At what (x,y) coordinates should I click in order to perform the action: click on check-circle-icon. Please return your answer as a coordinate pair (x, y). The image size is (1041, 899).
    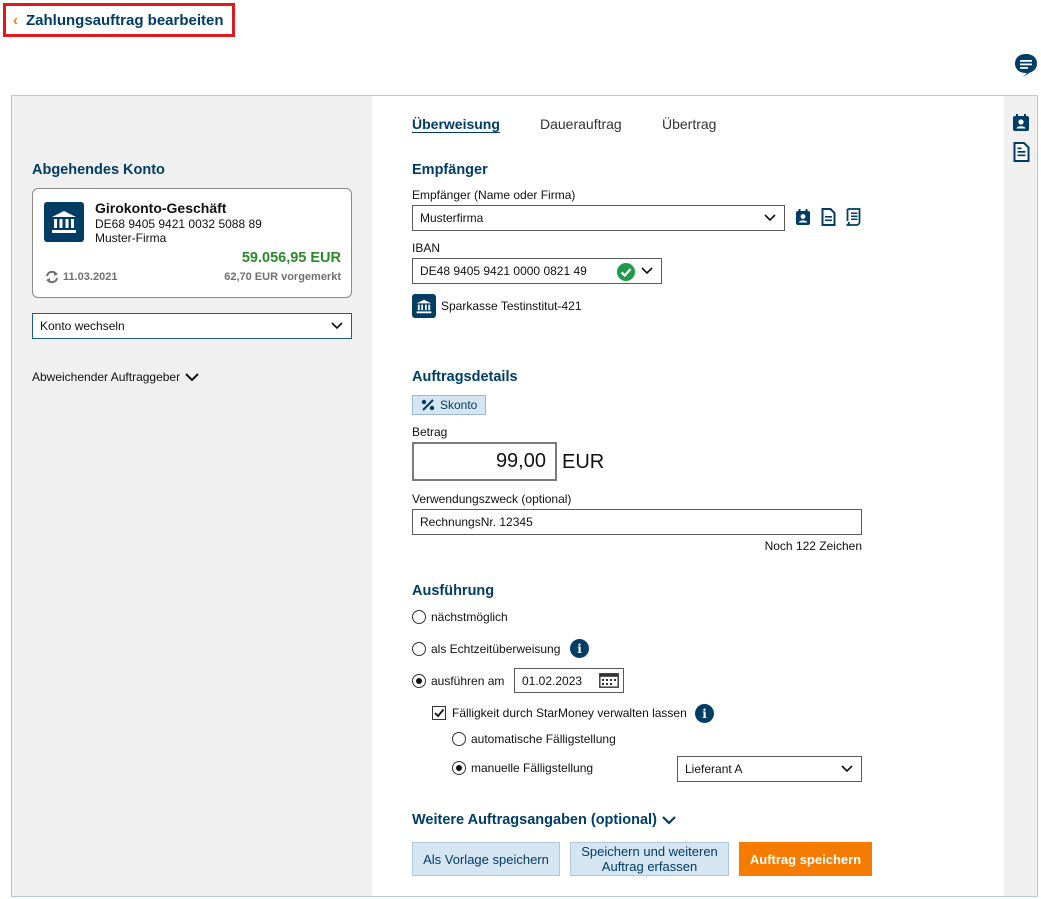
    Looking at the image, I should click on (626, 272).